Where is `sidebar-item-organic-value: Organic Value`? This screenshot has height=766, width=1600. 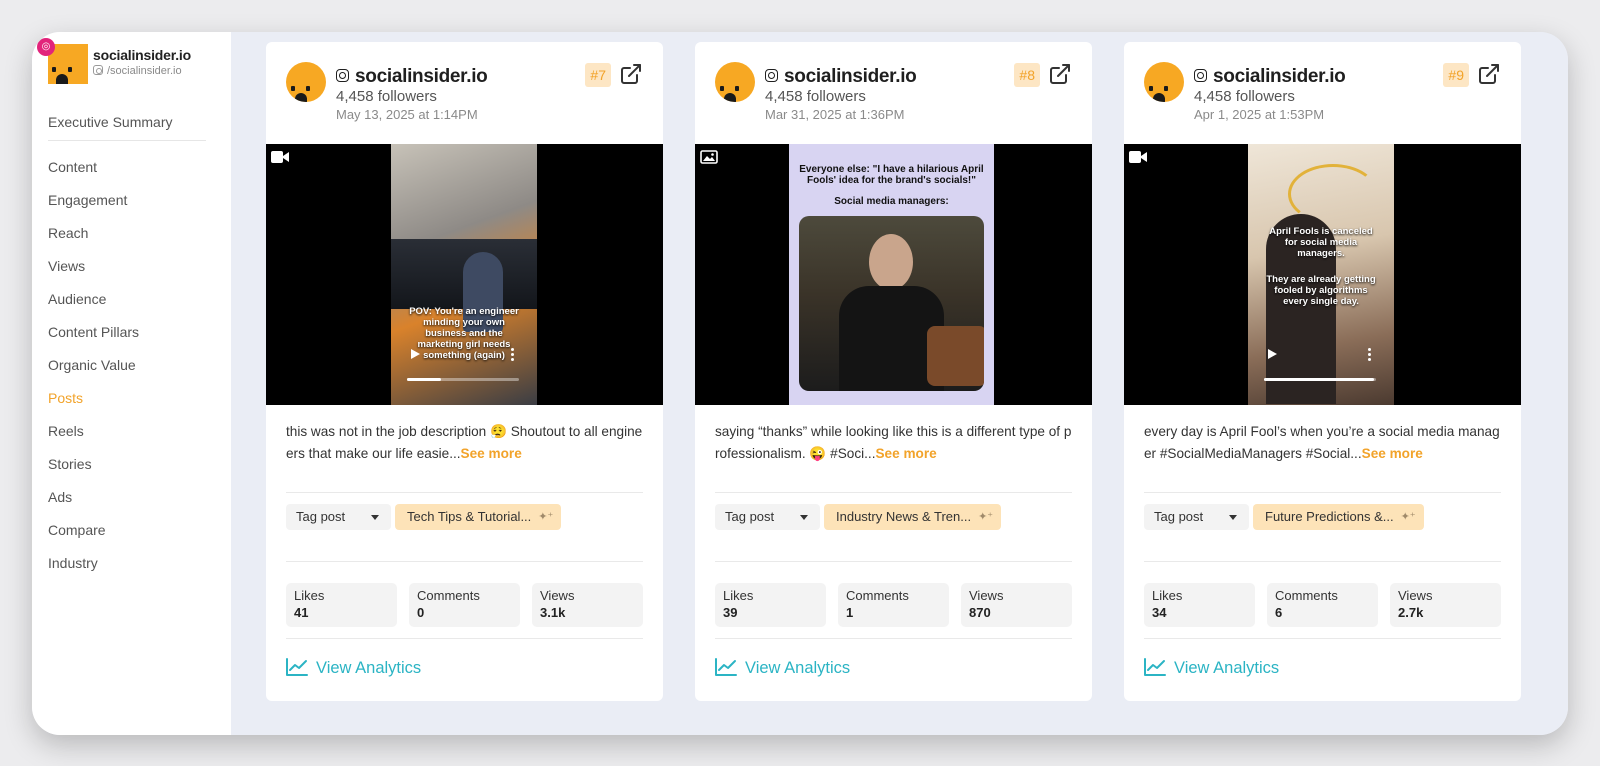
sidebar-item-organic-value: Organic Value is located at coordinates (127, 371).